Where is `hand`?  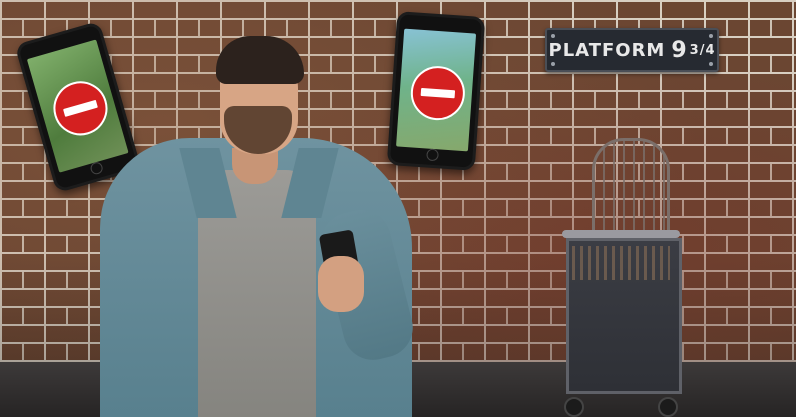 hand is located at coordinates (341, 284).